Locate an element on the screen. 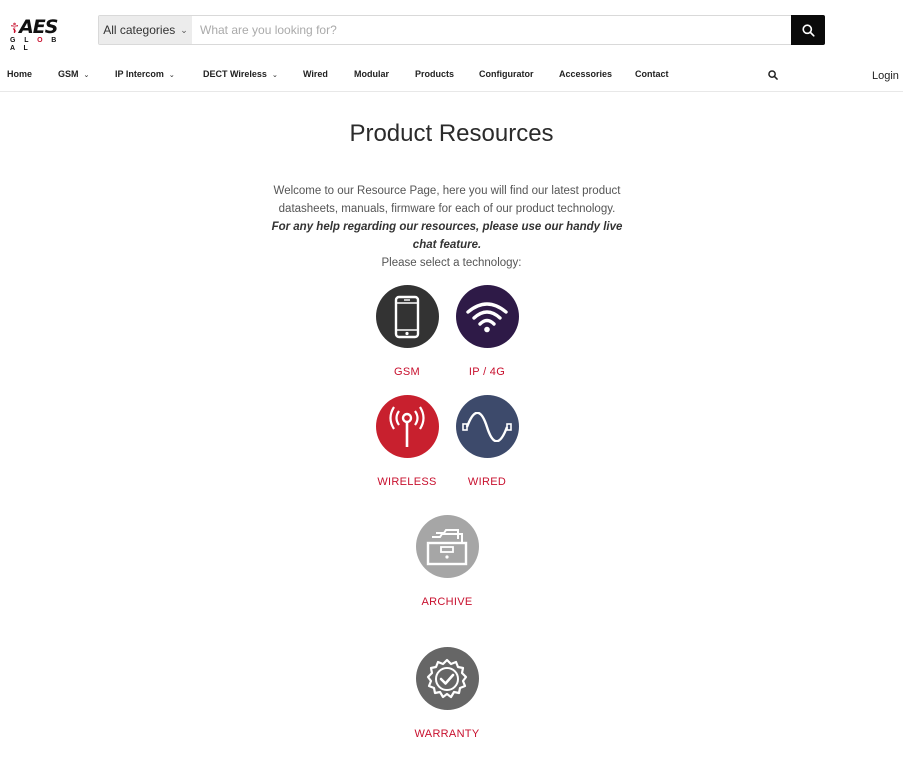  category-dropdown: All categories ⌄ is located at coordinates (145, 30).